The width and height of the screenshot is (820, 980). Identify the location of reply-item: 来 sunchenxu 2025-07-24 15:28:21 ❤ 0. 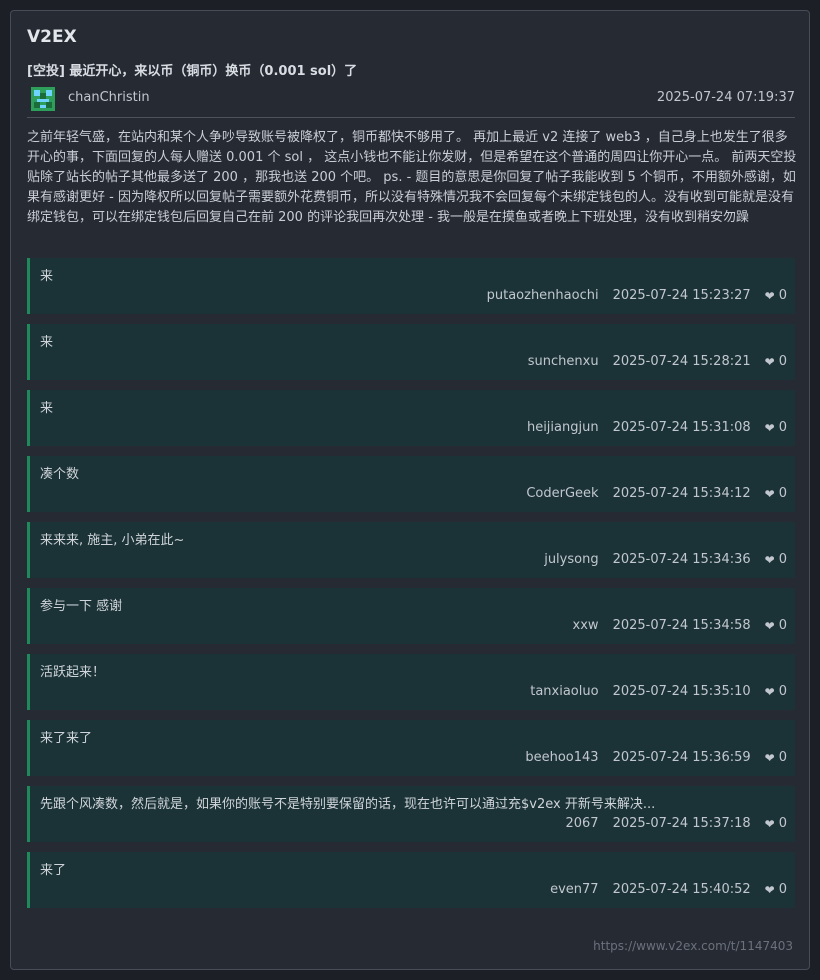
(411, 352).